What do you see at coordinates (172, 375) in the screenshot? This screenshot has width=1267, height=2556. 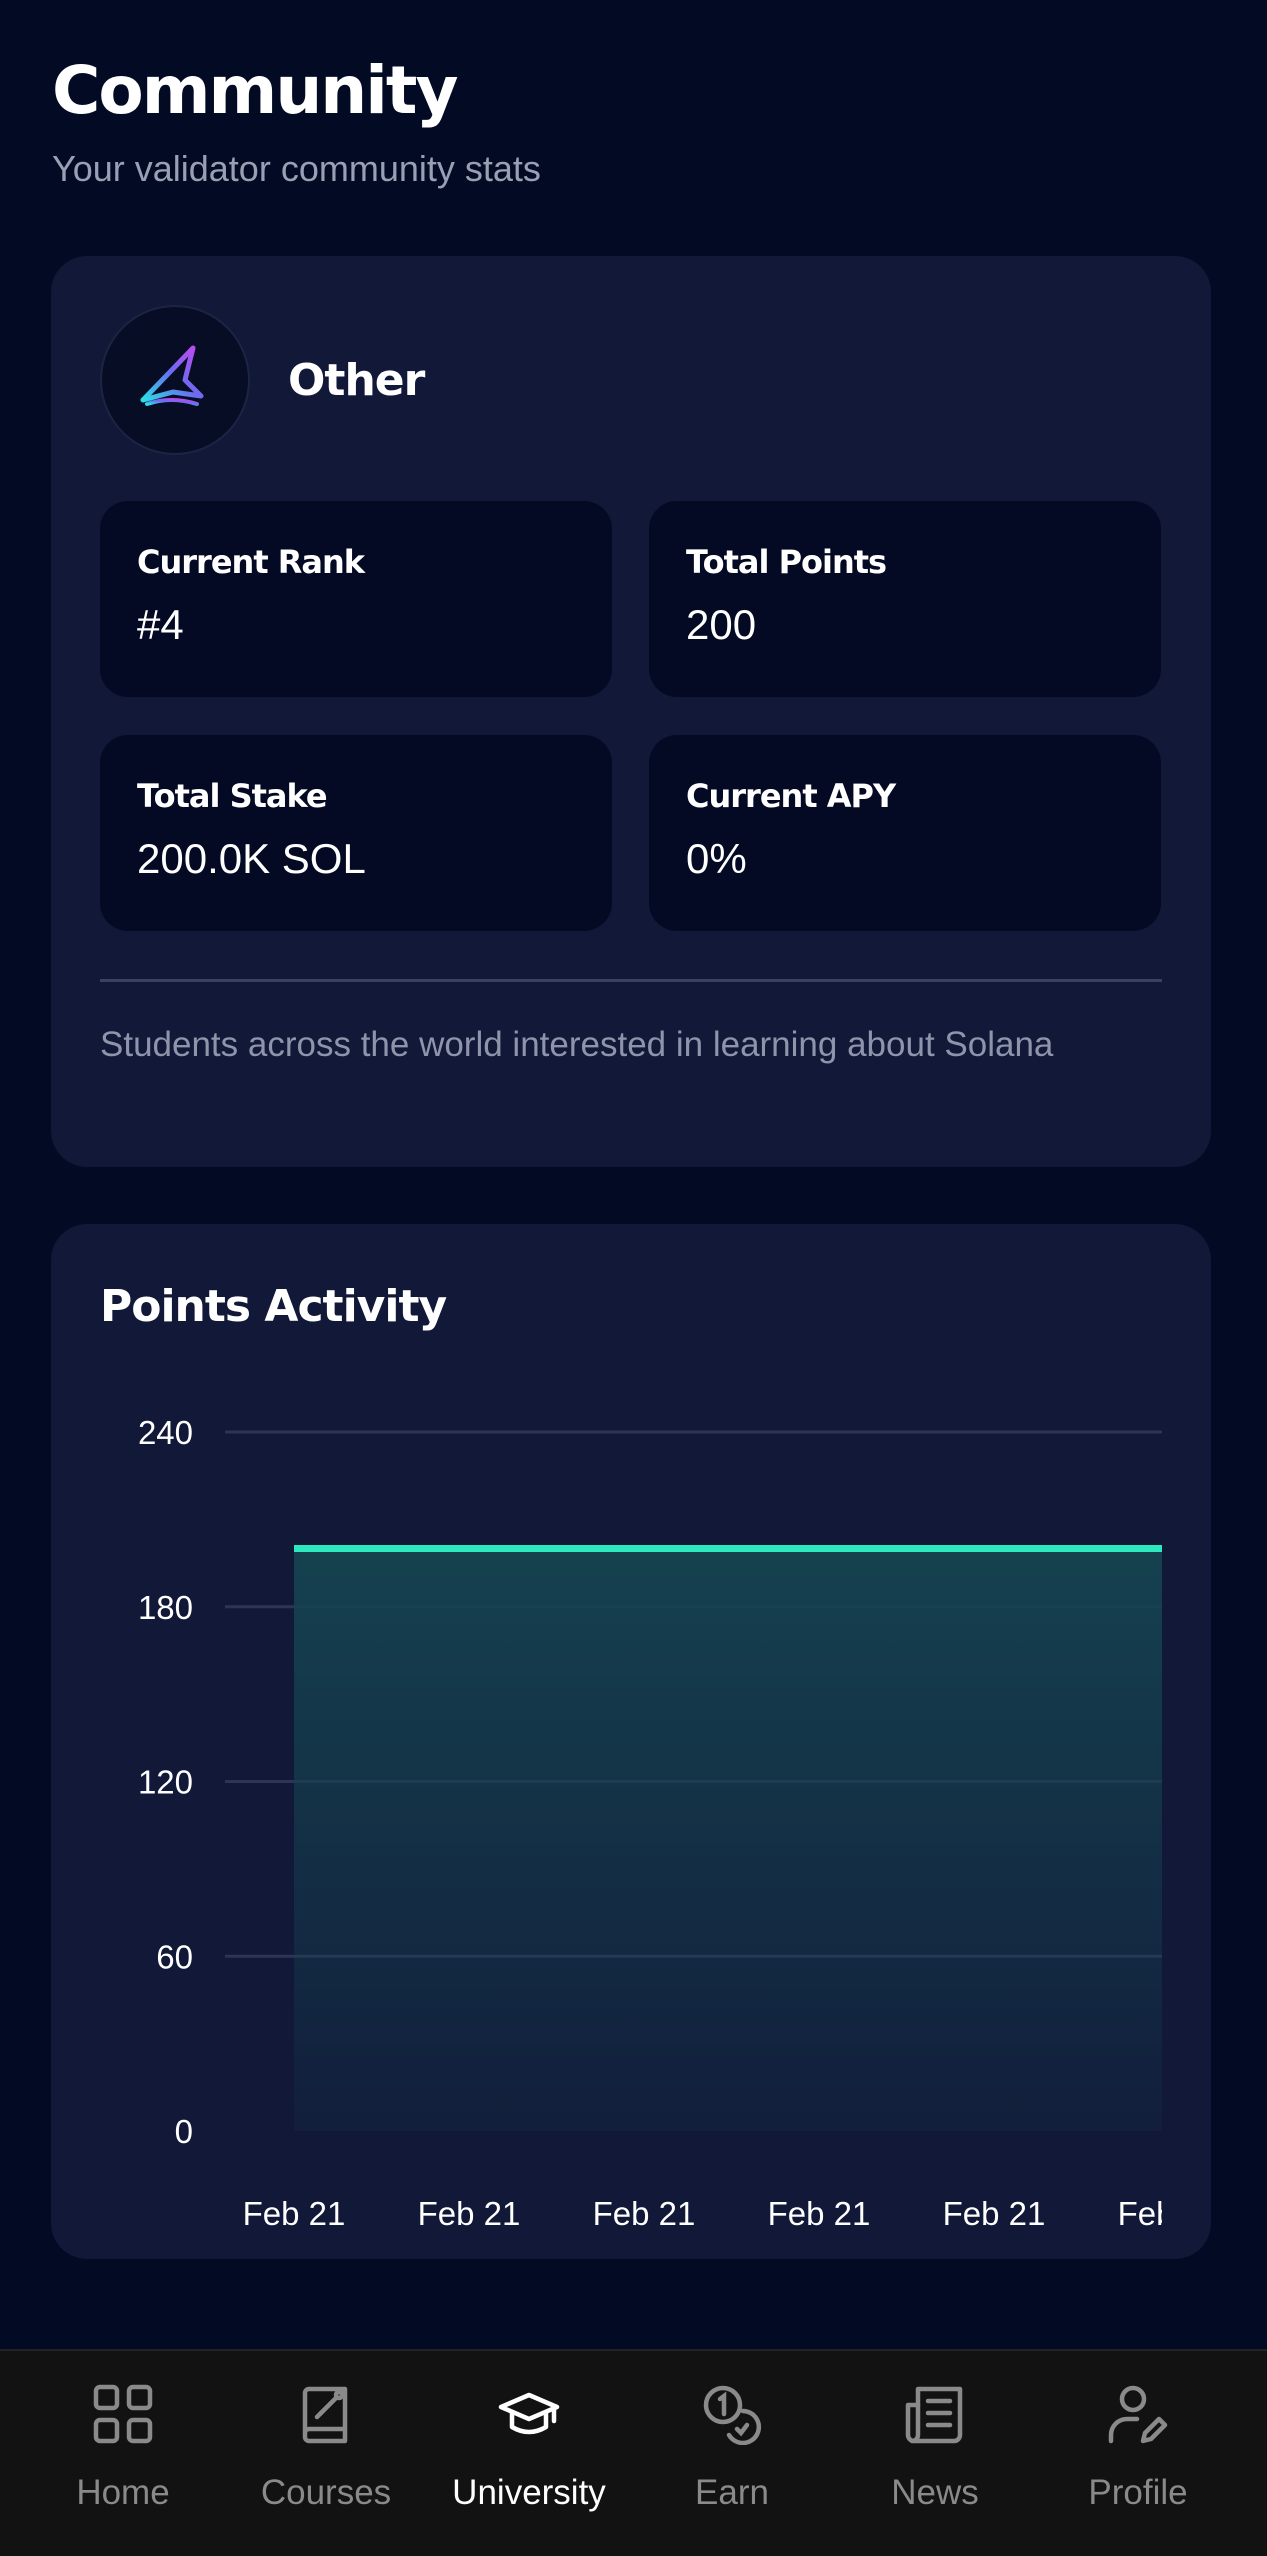 I see `paper-plane-logo-icon` at bounding box center [172, 375].